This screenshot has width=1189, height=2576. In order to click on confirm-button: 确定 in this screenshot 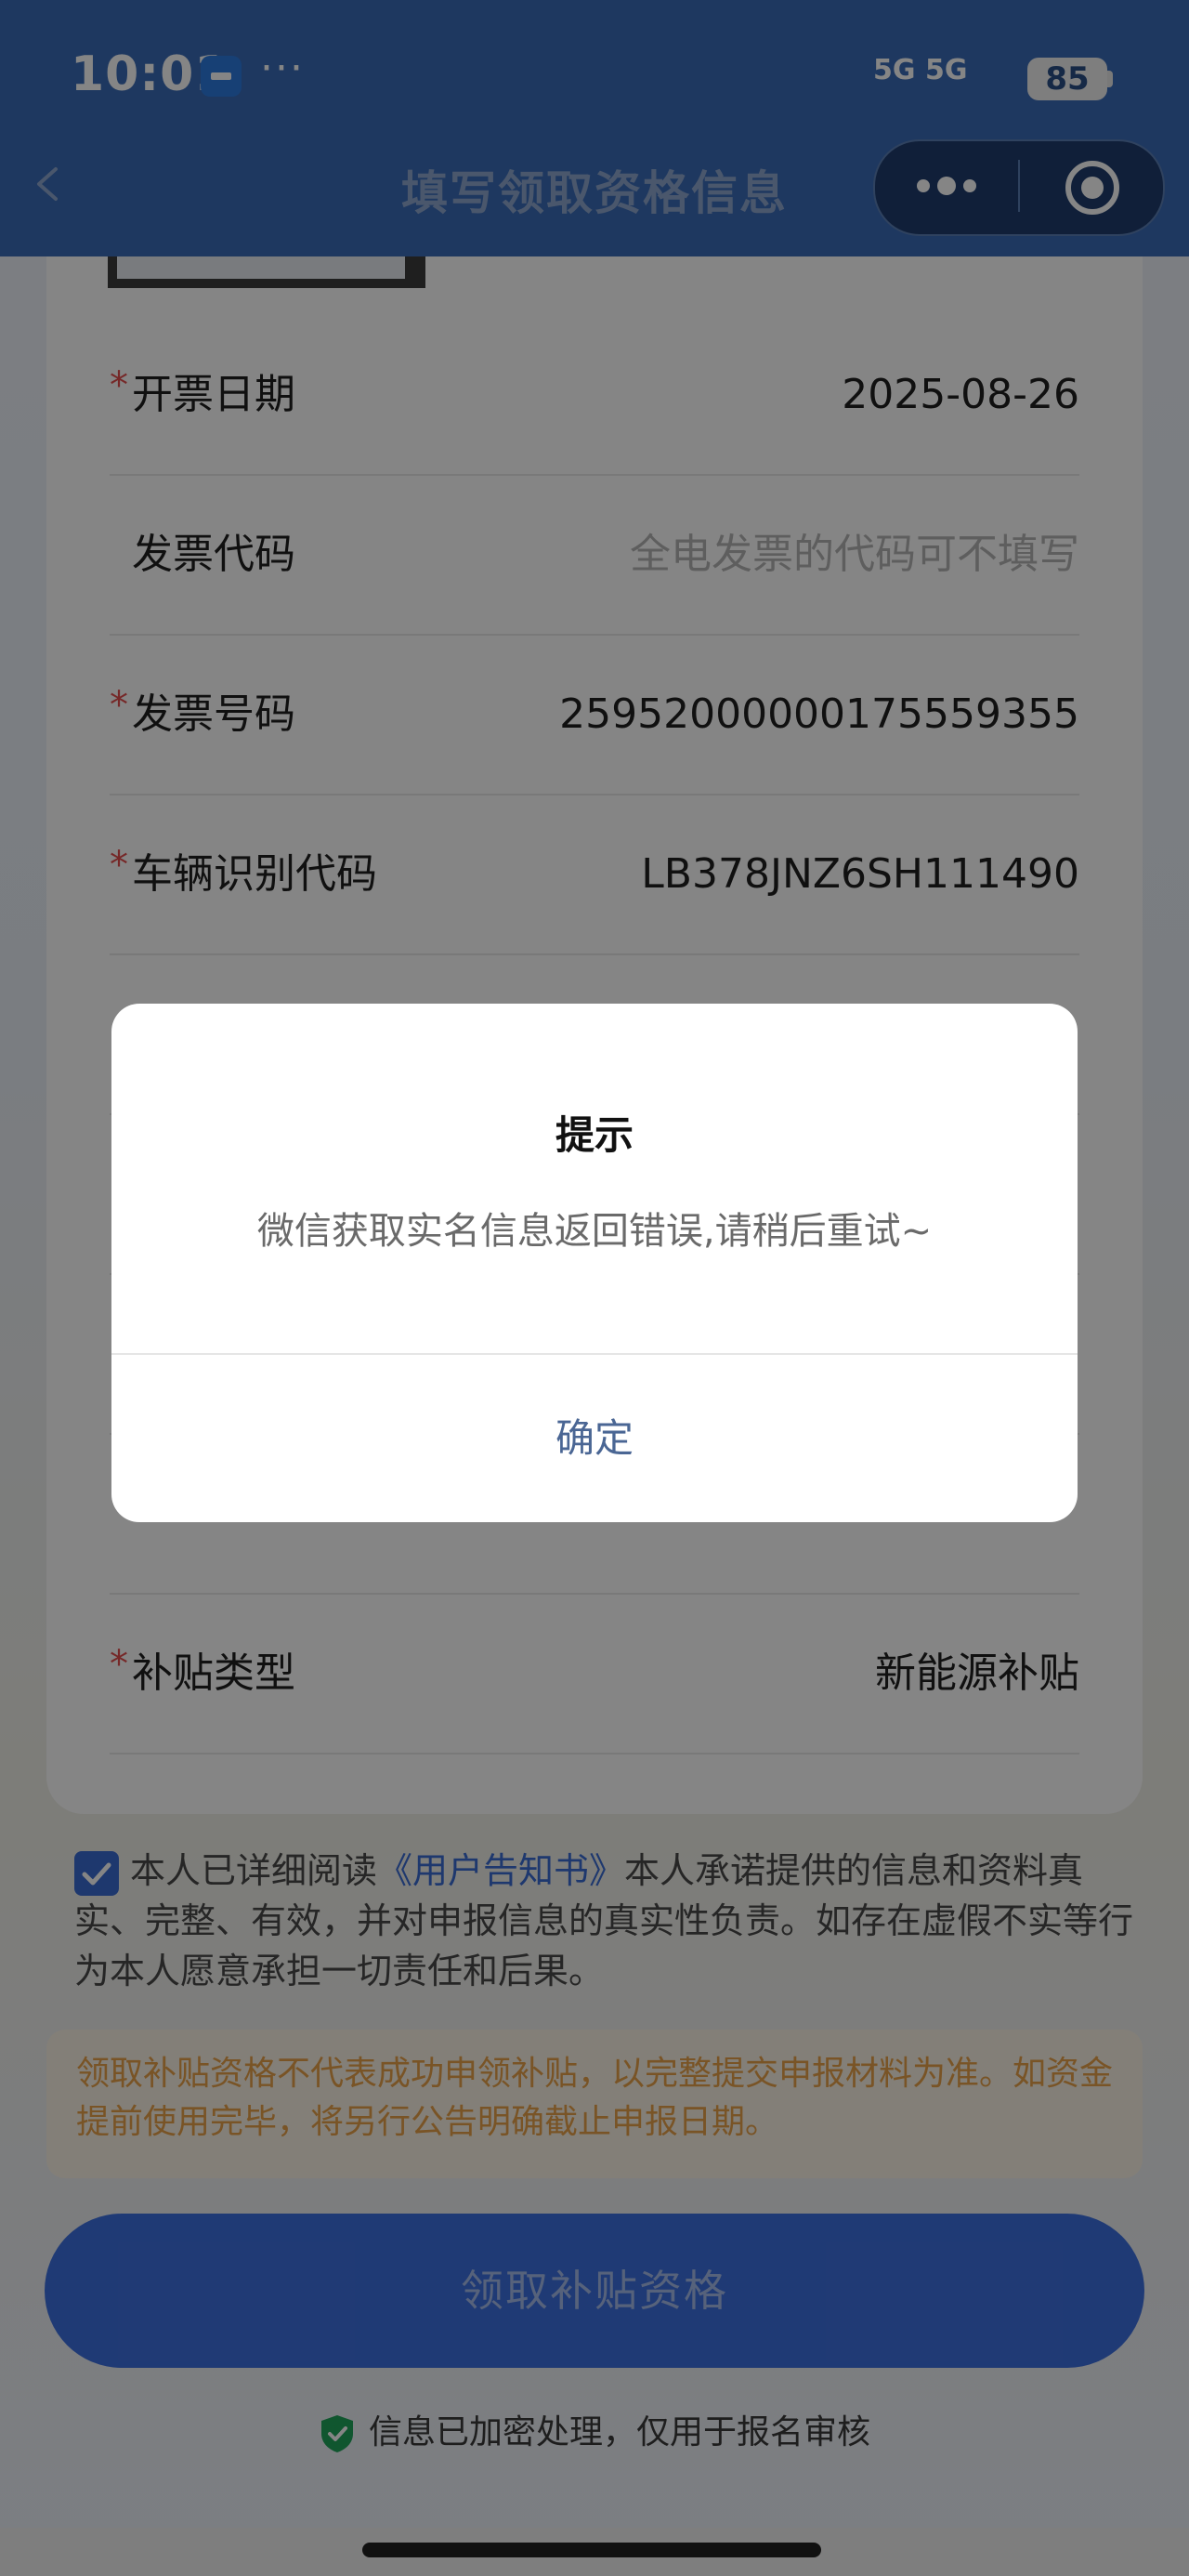, I will do `click(594, 1438)`.